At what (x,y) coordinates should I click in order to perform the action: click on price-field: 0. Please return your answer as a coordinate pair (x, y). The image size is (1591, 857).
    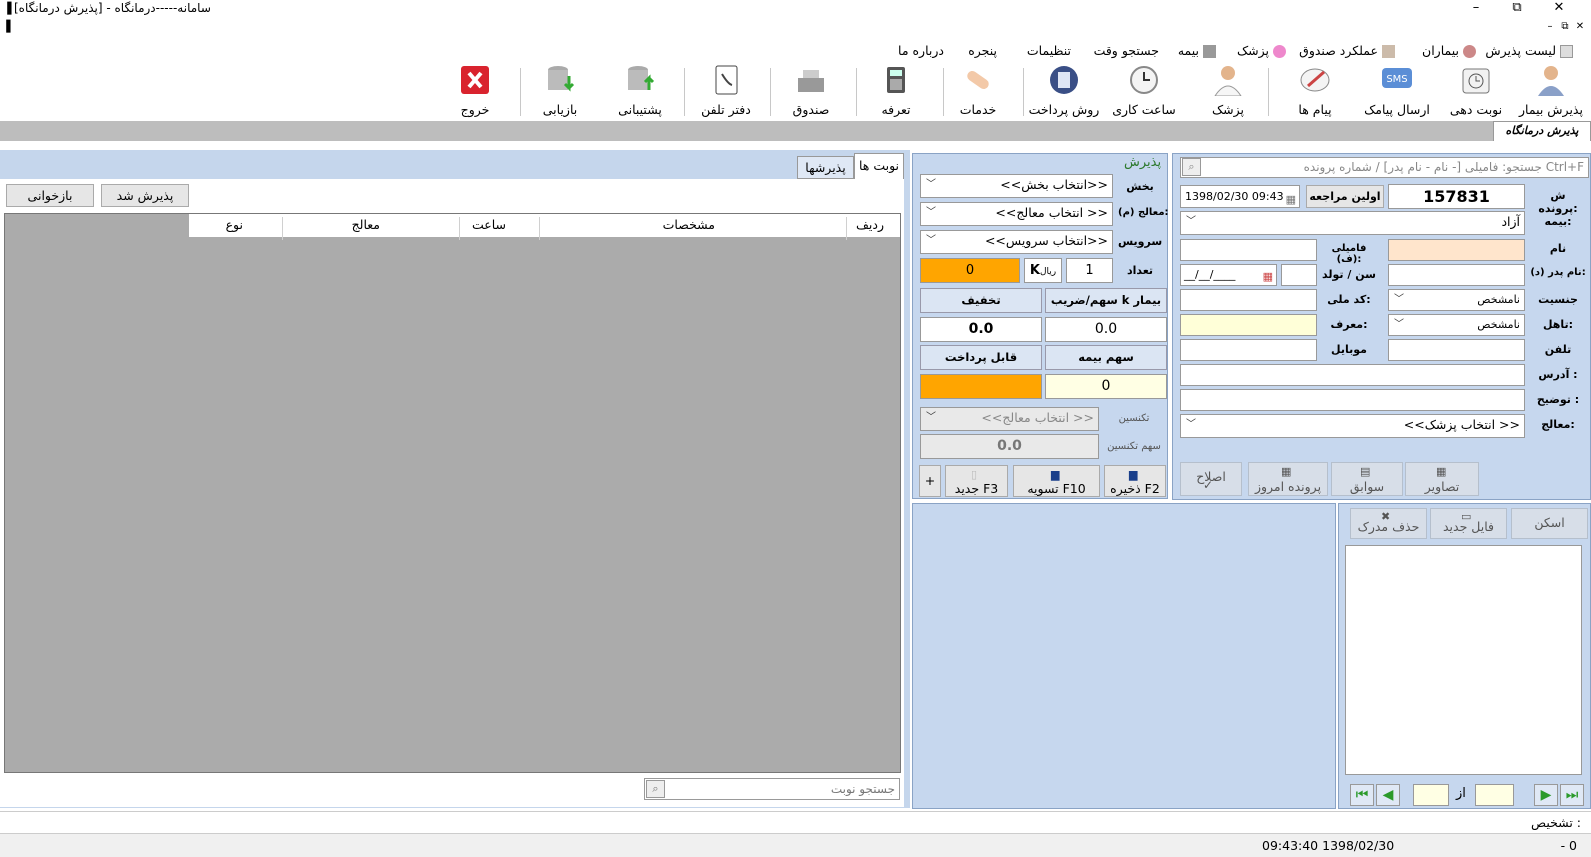
    Looking at the image, I should click on (970, 270).